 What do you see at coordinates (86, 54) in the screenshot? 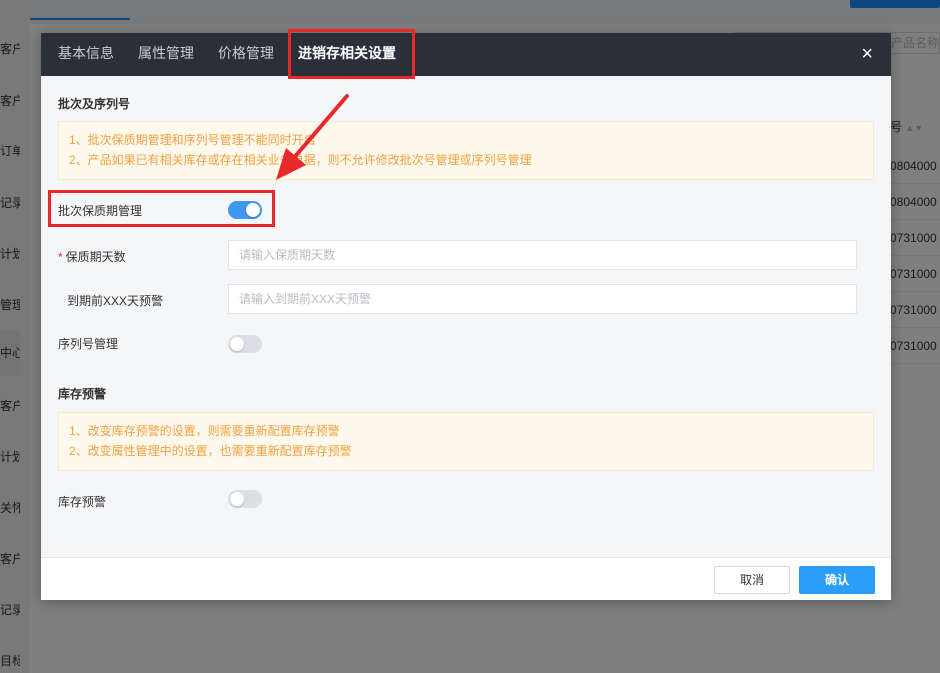
I see `tab-basic-info: 基本信息` at bounding box center [86, 54].